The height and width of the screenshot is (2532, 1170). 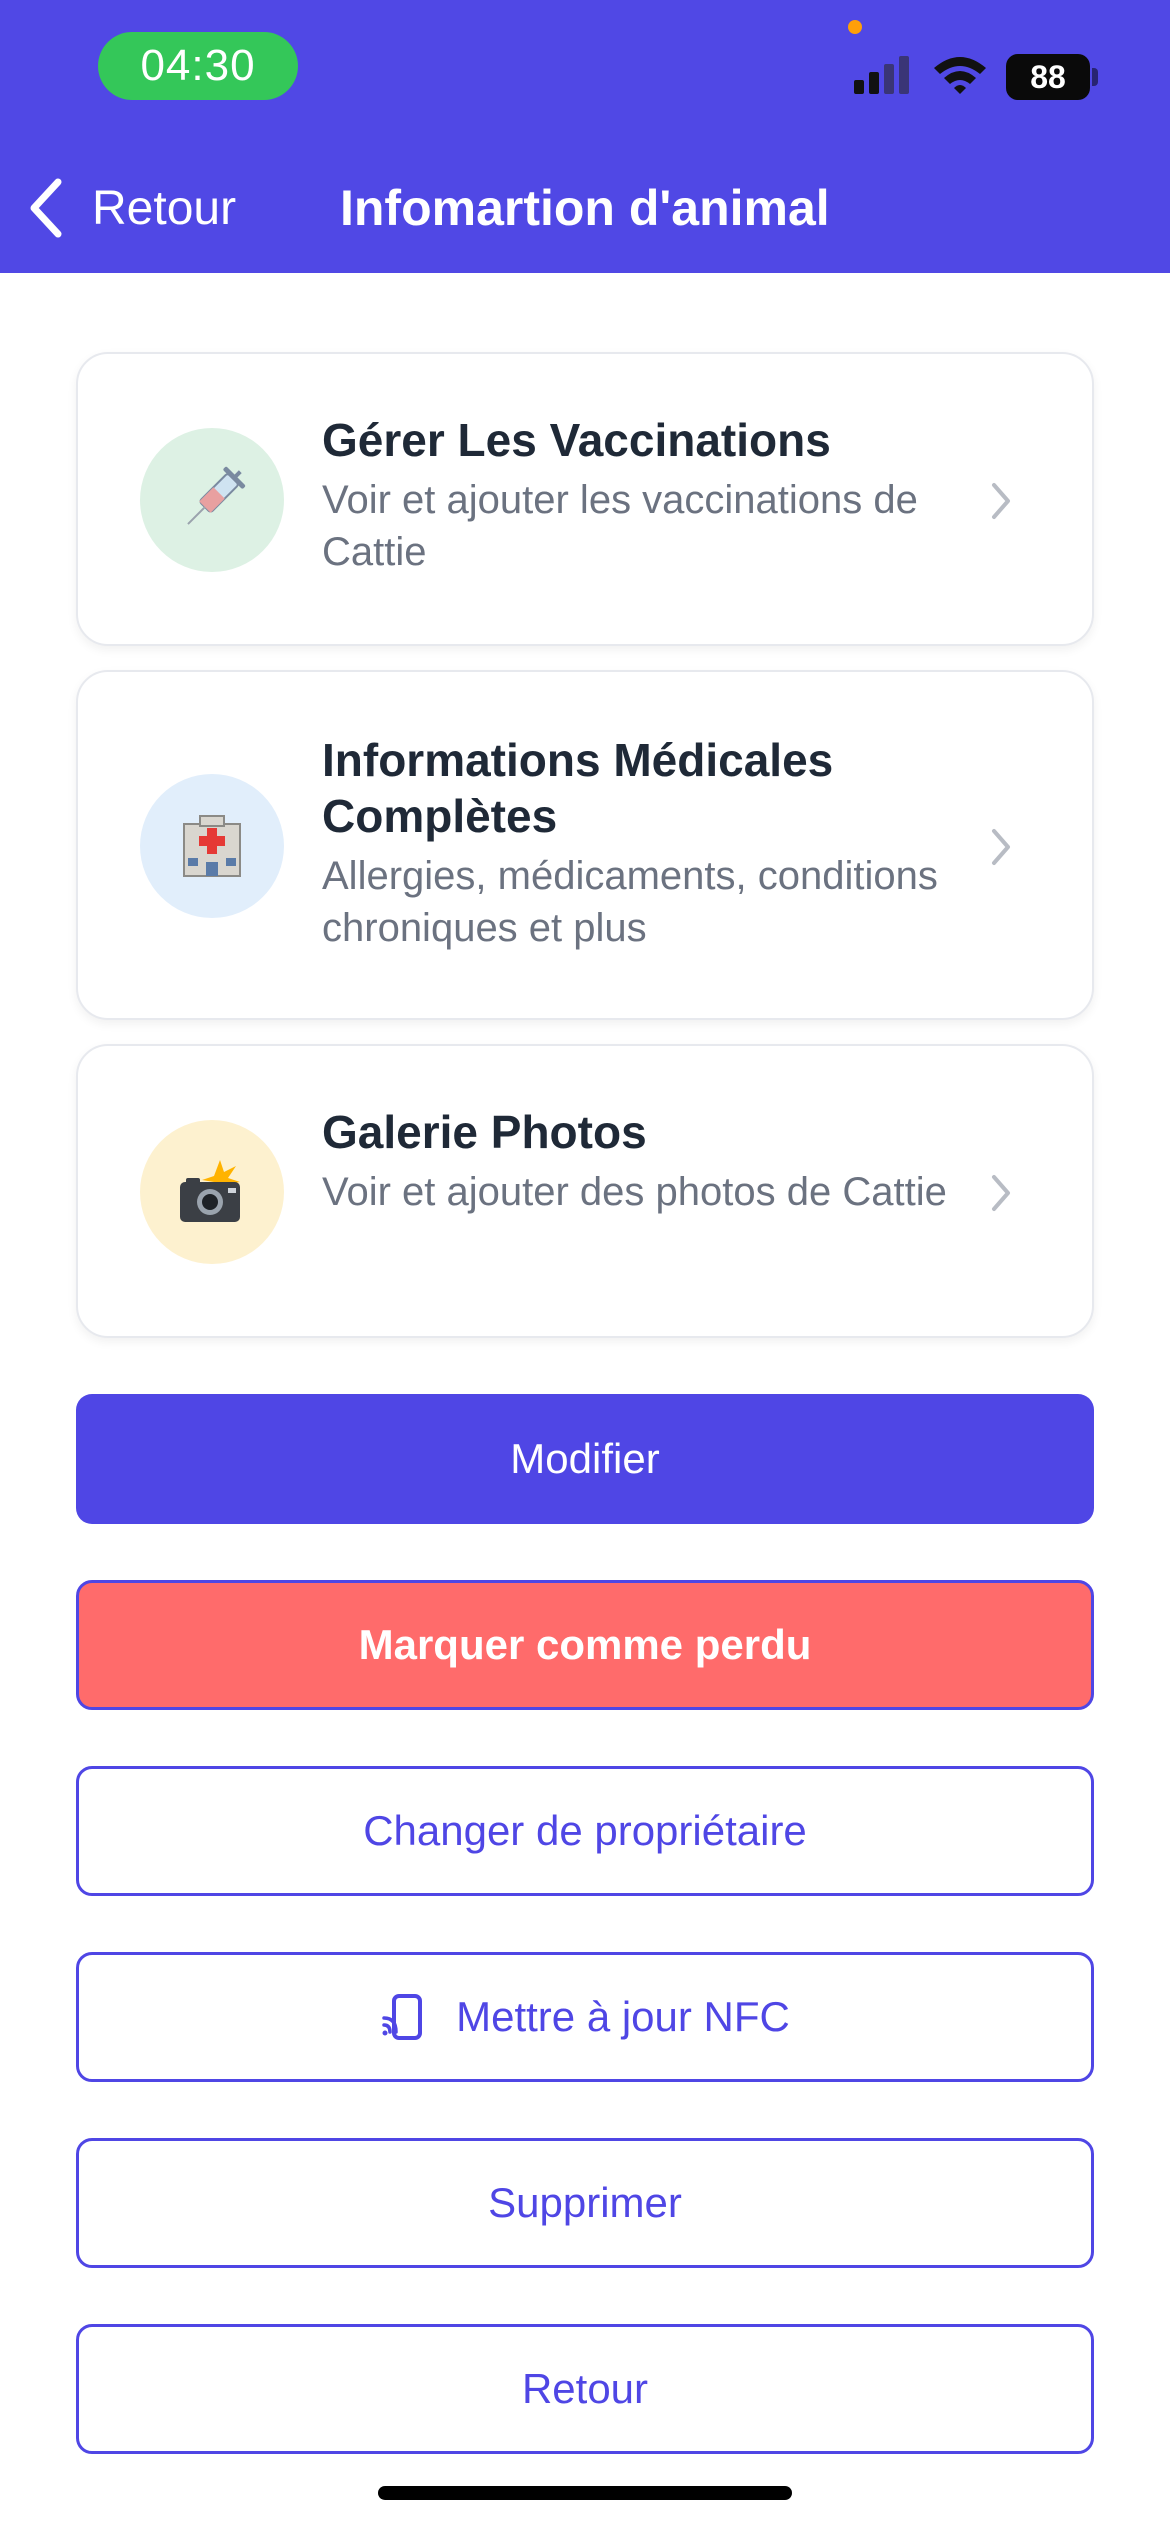 I want to click on status-time: 04:30, so click(x=198, y=66).